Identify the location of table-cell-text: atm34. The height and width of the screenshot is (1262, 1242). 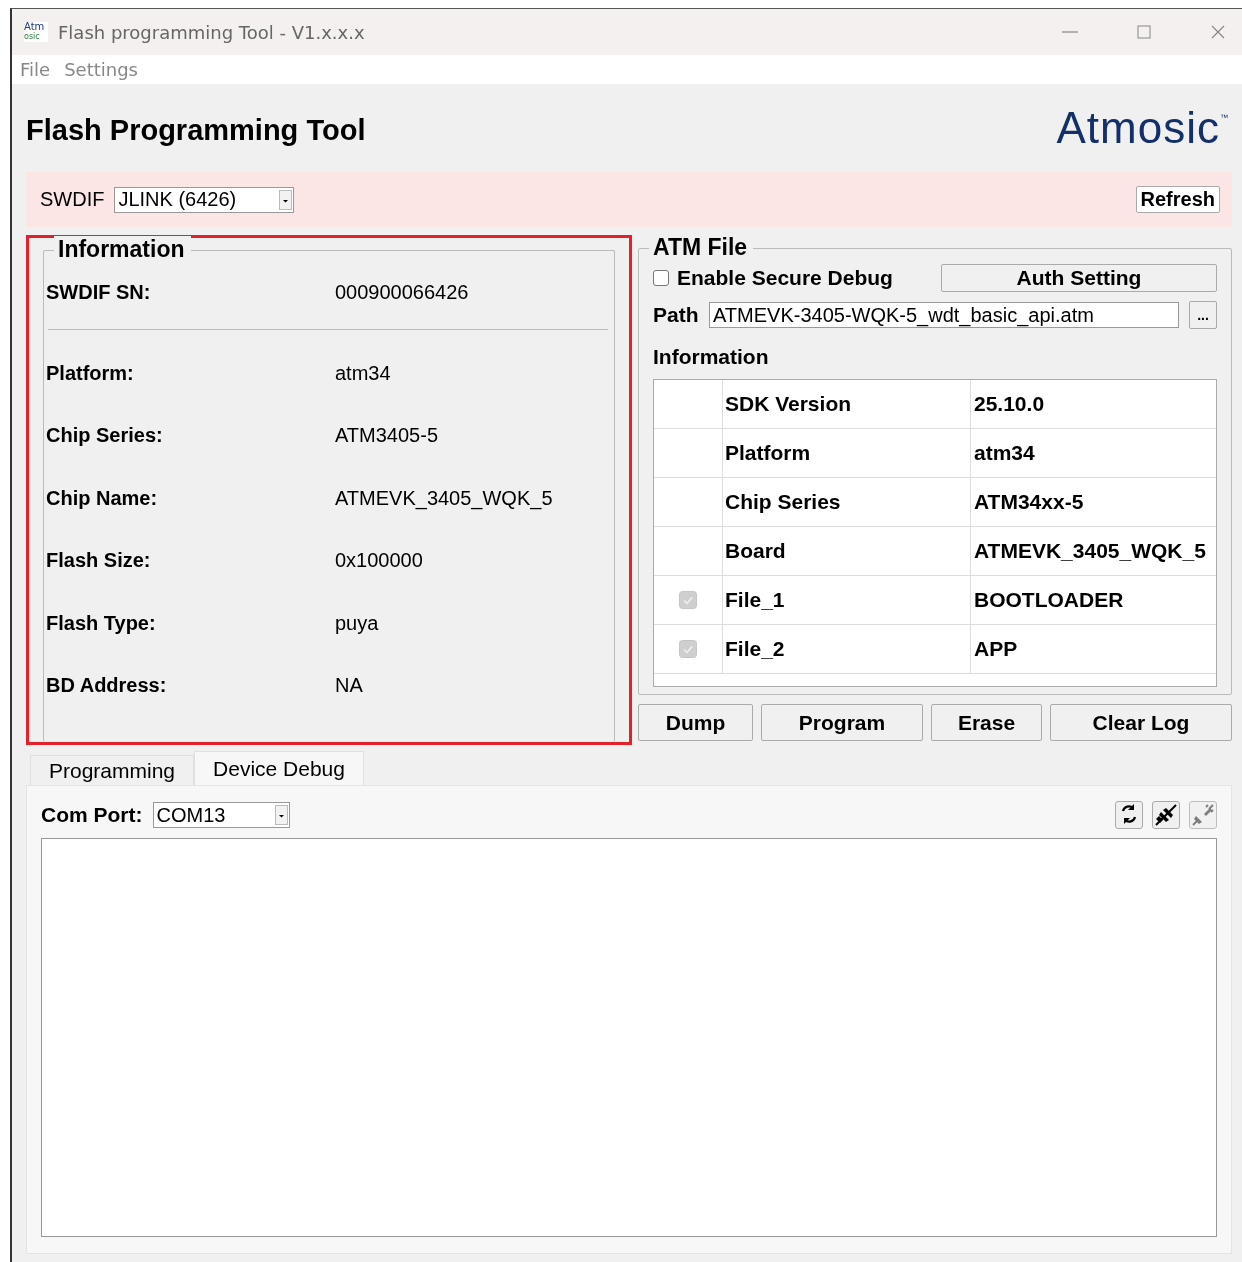
(1004, 453).